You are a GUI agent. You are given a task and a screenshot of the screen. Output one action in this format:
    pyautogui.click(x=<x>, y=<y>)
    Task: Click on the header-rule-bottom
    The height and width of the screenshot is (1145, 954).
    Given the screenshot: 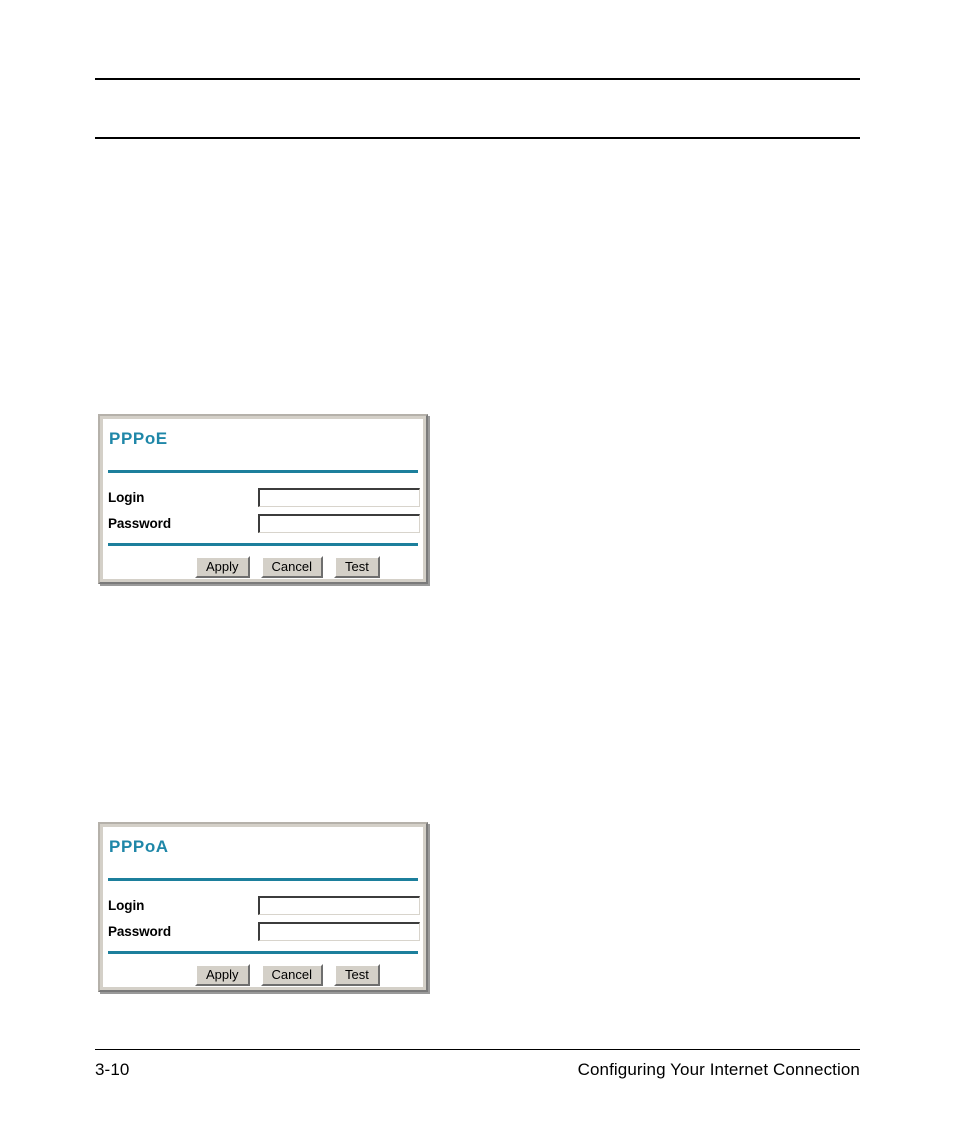 What is the action you would take?
    pyautogui.click(x=477, y=138)
    